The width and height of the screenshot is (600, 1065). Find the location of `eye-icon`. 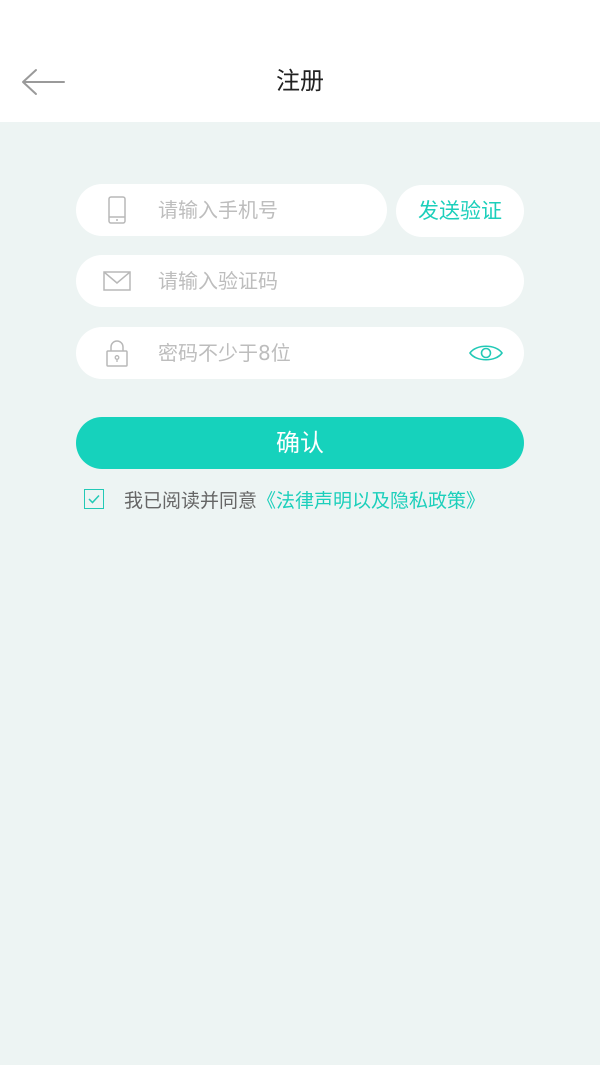

eye-icon is located at coordinates (486, 353).